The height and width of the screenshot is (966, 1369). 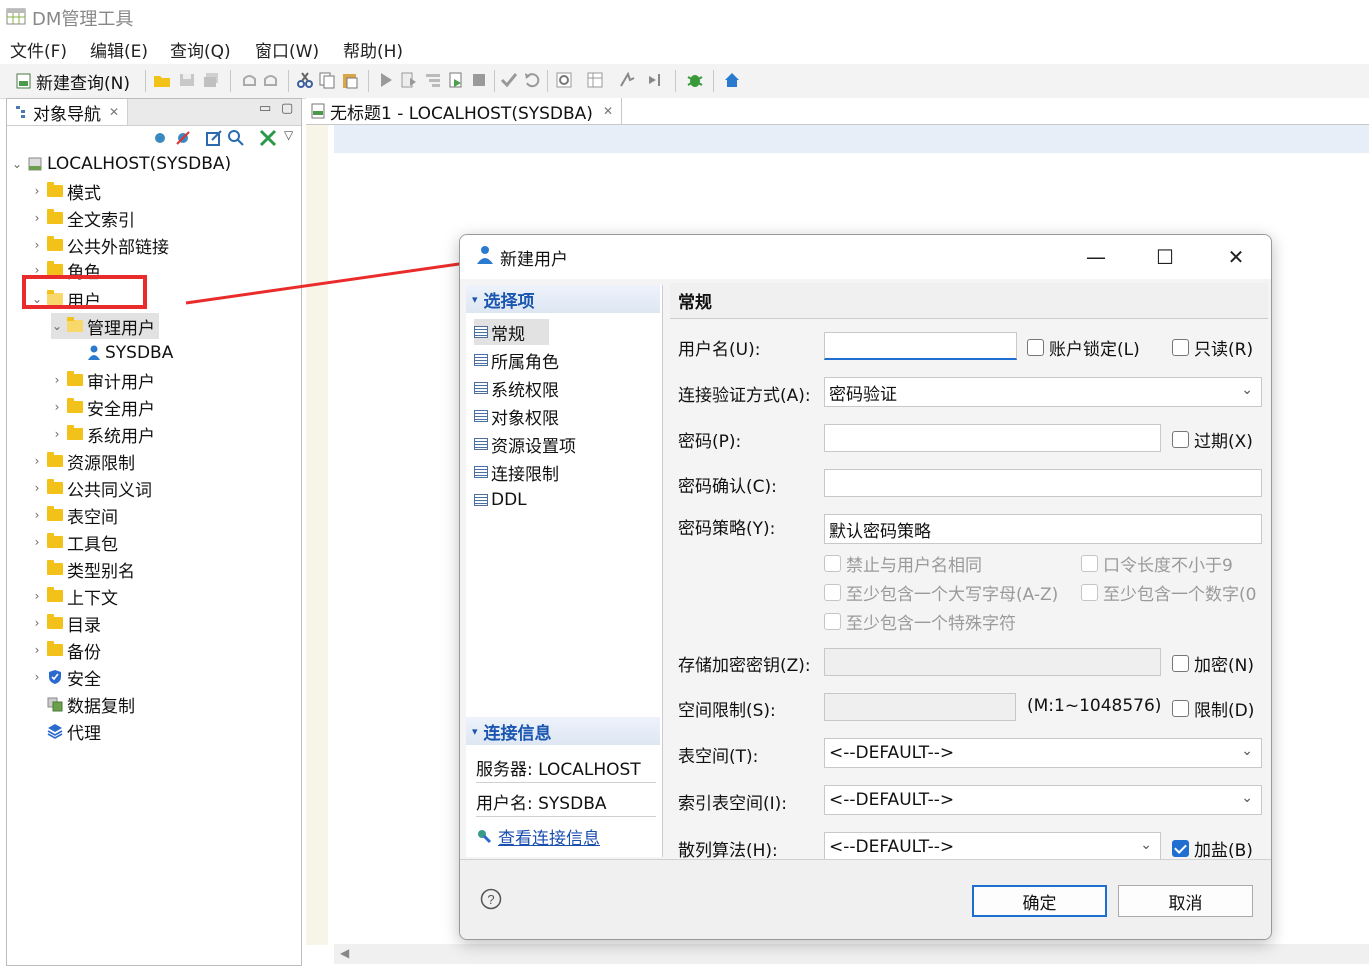 What do you see at coordinates (1043, 392) in the screenshot?
I see `auth-method-select: 密码验证 ⌄` at bounding box center [1043, 392].